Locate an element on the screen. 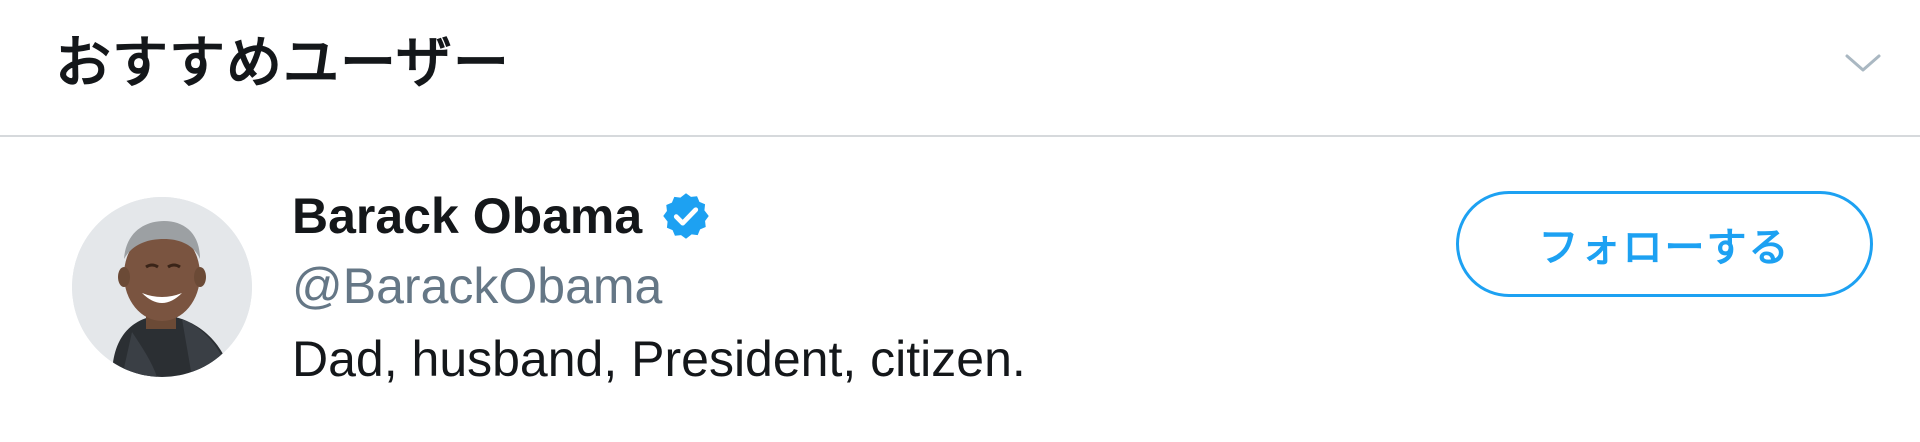  avatar is located at coordinates (162, 287).